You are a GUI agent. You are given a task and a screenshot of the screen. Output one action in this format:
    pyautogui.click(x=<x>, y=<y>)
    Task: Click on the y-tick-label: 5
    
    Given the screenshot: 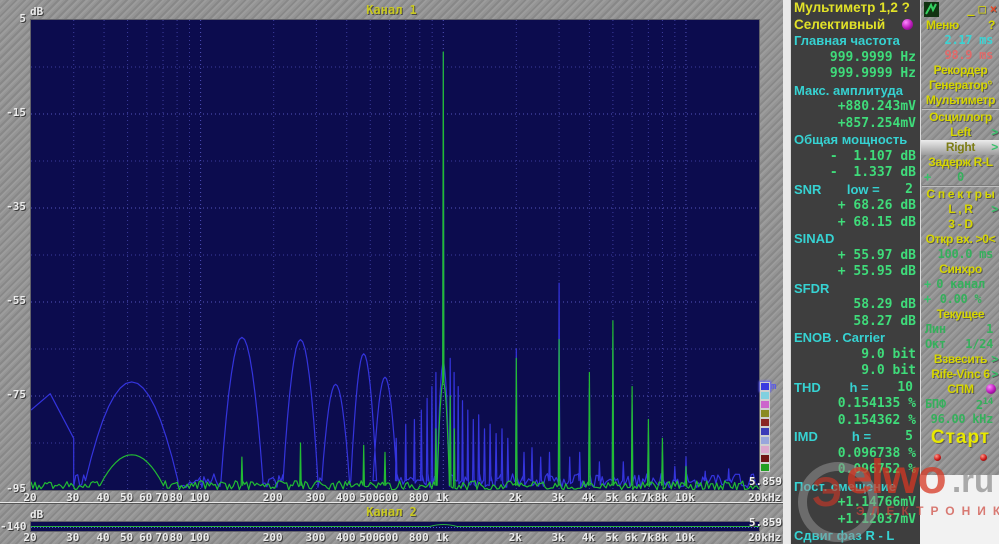 What is the action you would take?
    pyautogui.click(x=22, y=18)
    